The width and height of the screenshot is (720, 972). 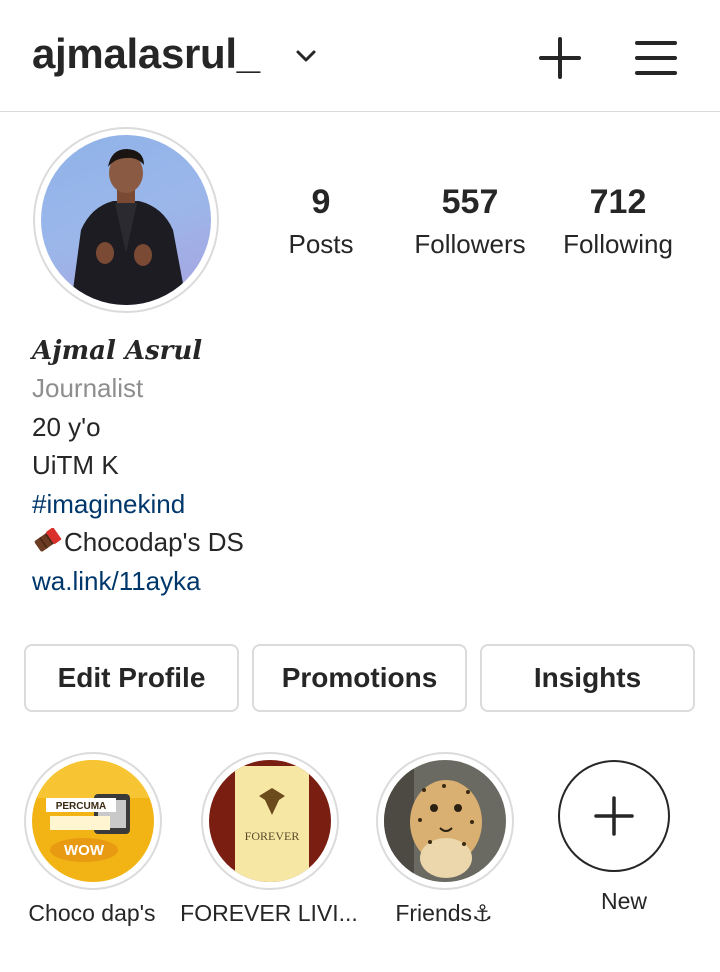 I want to click on followers-count: 557, so click(x=470, y=202).